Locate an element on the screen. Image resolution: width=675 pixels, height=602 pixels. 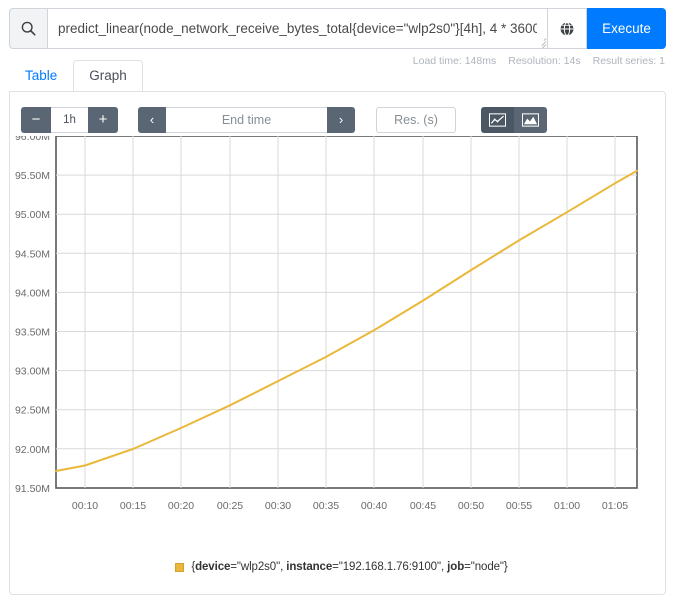
load-time-stat: Load time: 148ms is located at coordinates (454, 61).